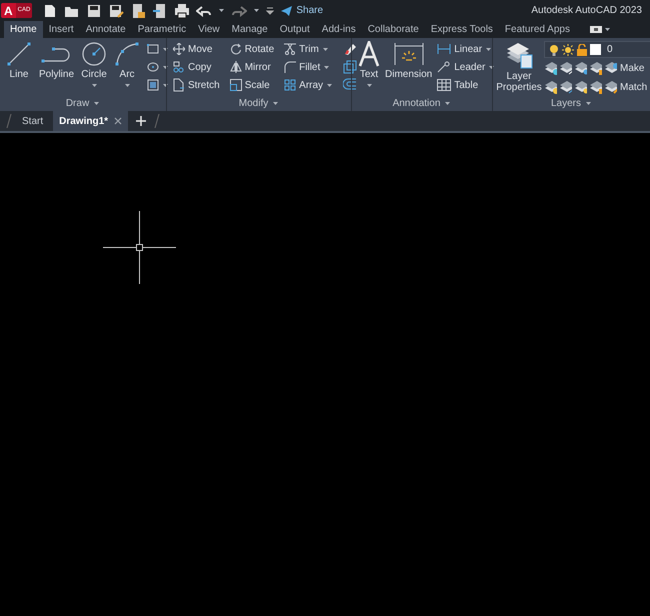 The width and height of the screenshot is (650, 616). I want to click on ribbon-tool-button: Leader, so click(466, 67).